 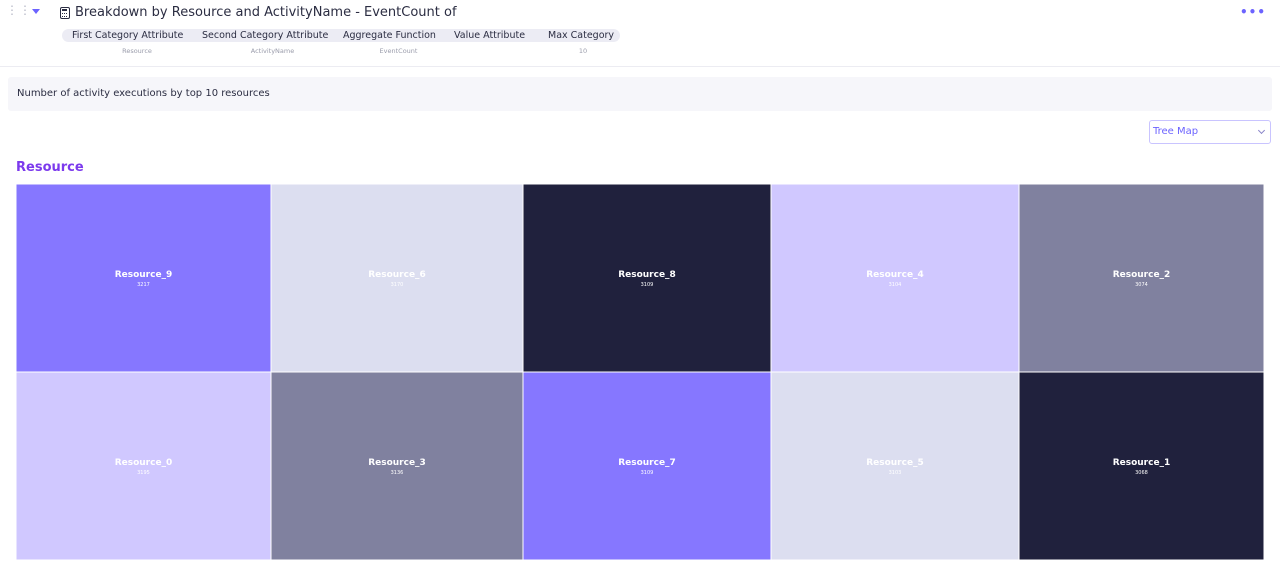 I want to click on treemap-cell: Resource_1 3068, so click(x=1141, y=466).